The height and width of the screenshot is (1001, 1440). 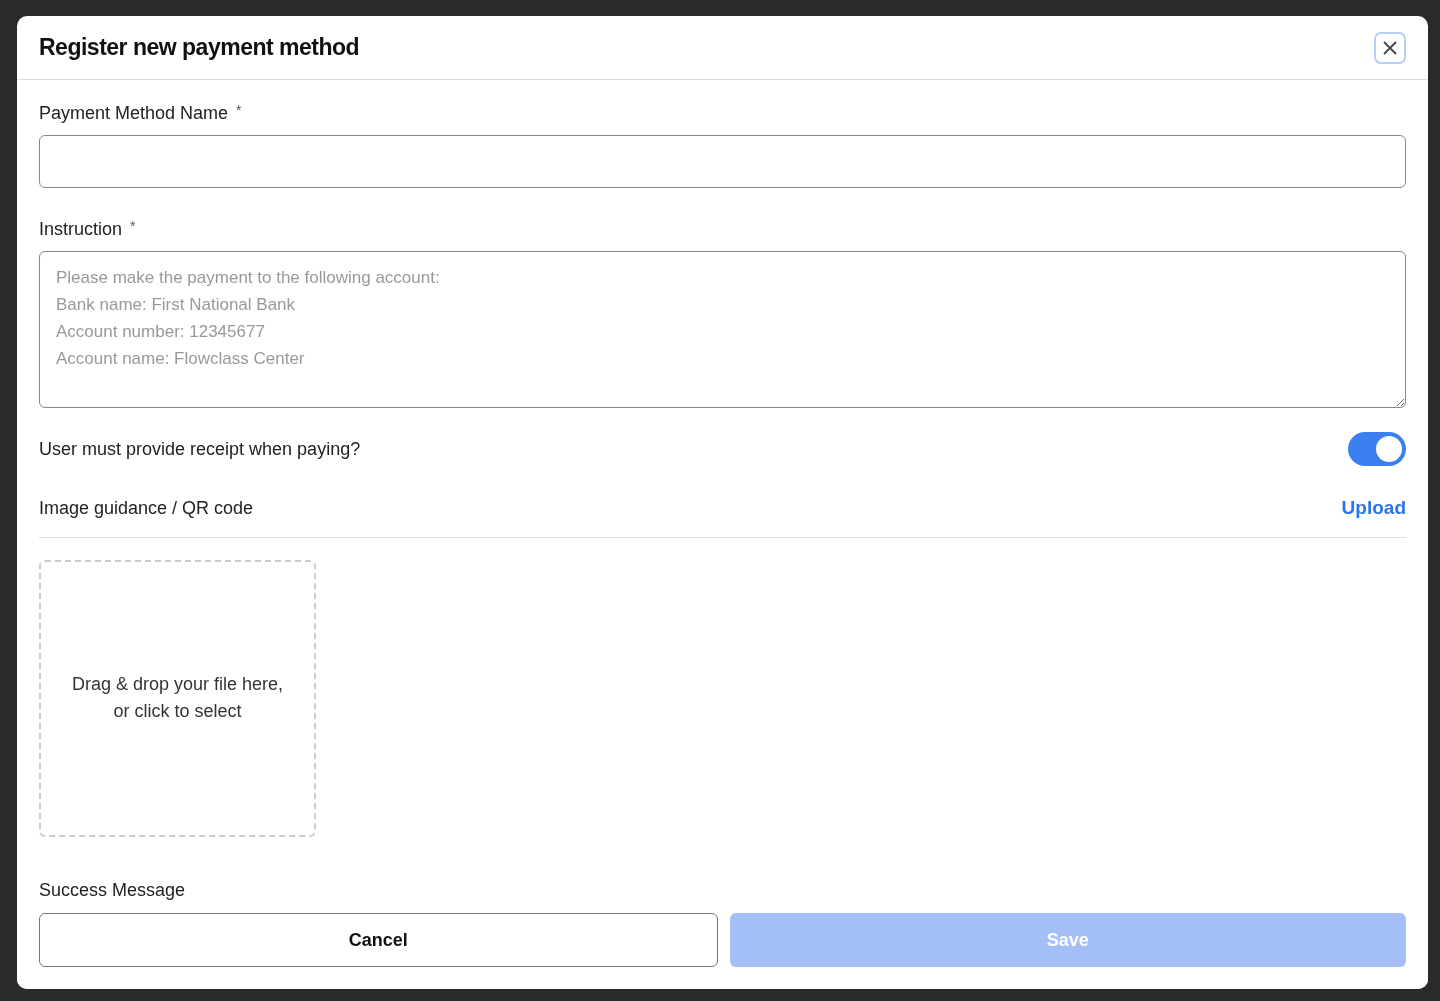 I want to click on field-label: Payment Method Name, so click(x=134, y=113).